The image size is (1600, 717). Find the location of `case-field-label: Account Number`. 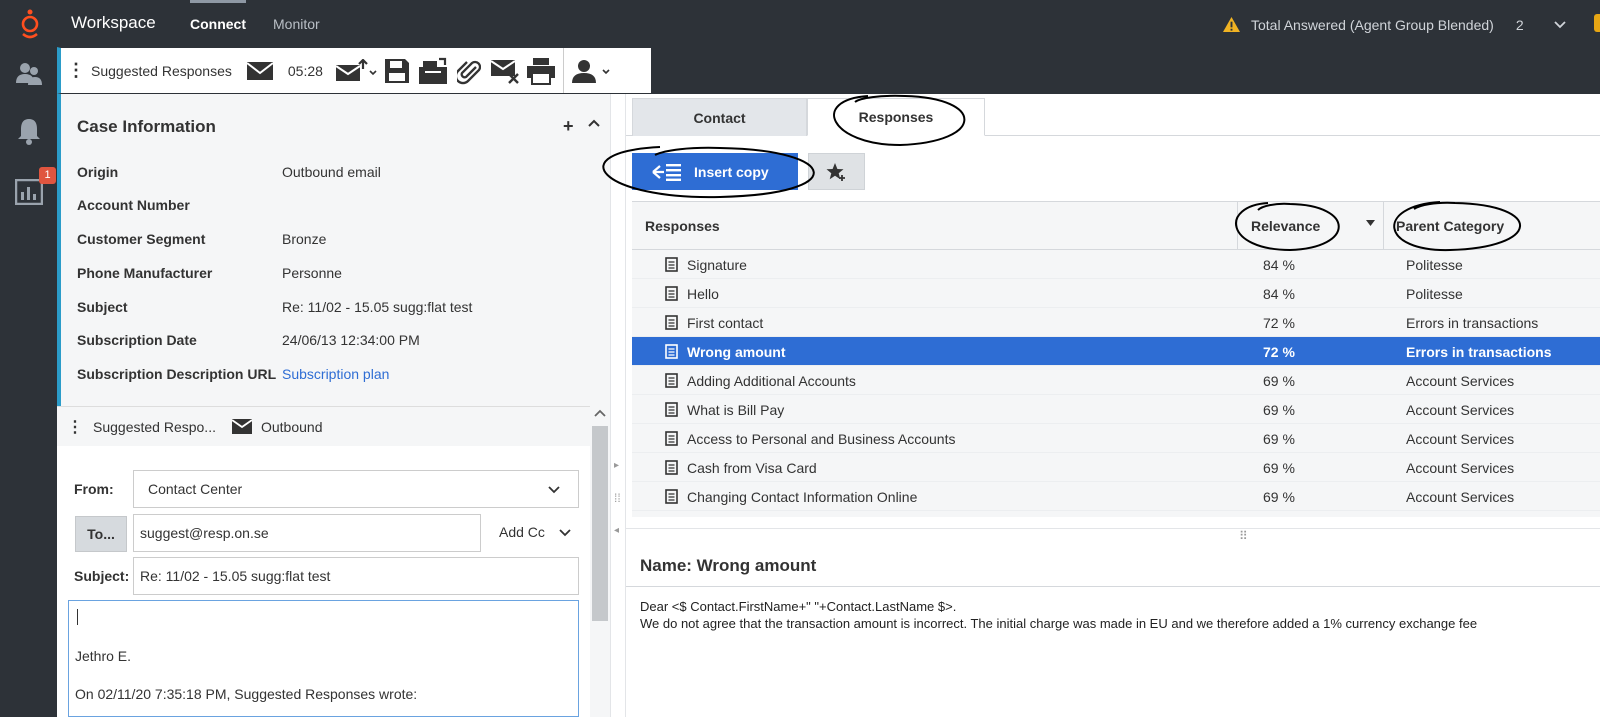

case-field-label: Account Number is located at coordinates (133, 205).